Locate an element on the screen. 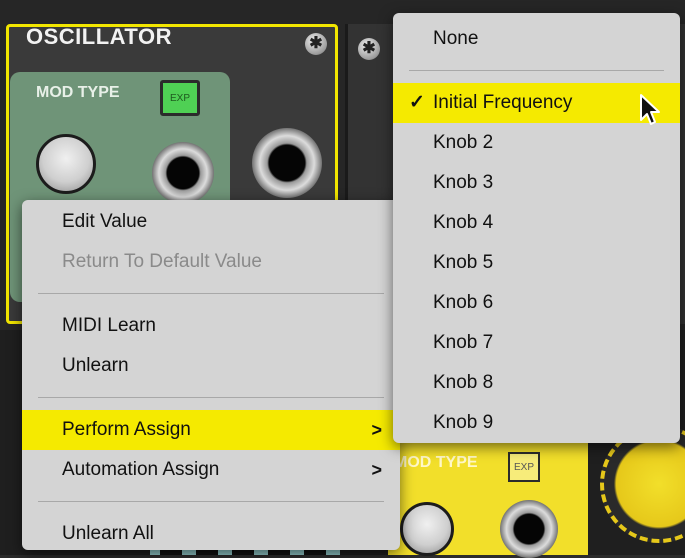 The image size is (685, 558). mod-input-jack is located at coordinates (183, 173).